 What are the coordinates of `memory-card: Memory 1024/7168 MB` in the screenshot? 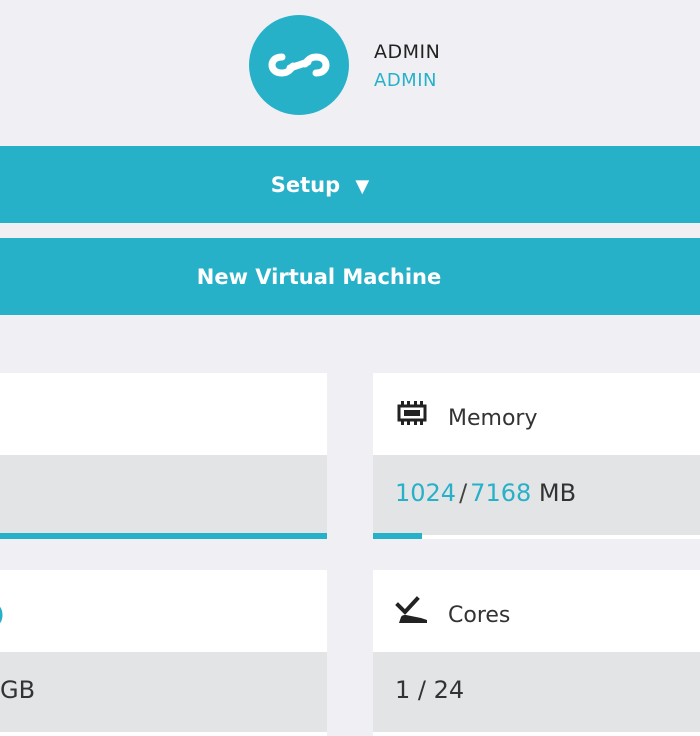 It's located at (536, 456).